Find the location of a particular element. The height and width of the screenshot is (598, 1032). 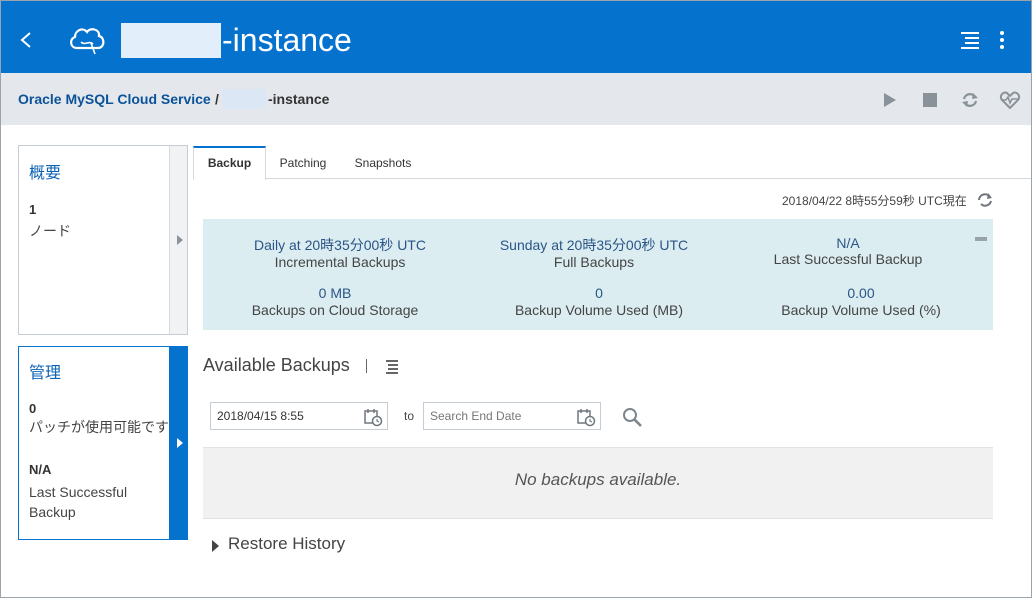

start-date-field: 2018/04/15 8:55 is located at coordinates (299, 416).